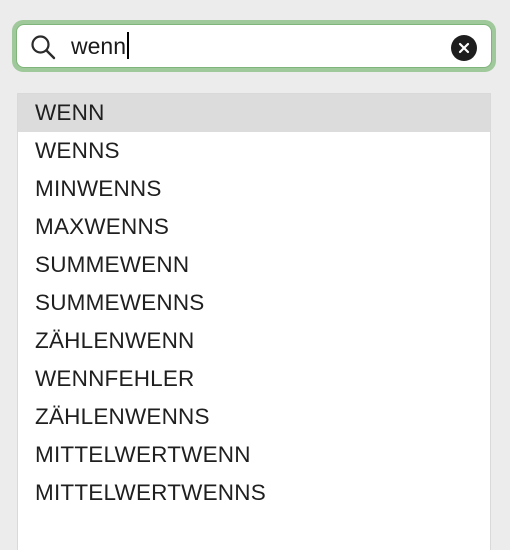 This screenshot has width=510, height=550. What do you see at coordinates (143, 454) in the screenshot?
I see `list-item-label: MITTELWERTWENN` at bounding box center [143, 454].